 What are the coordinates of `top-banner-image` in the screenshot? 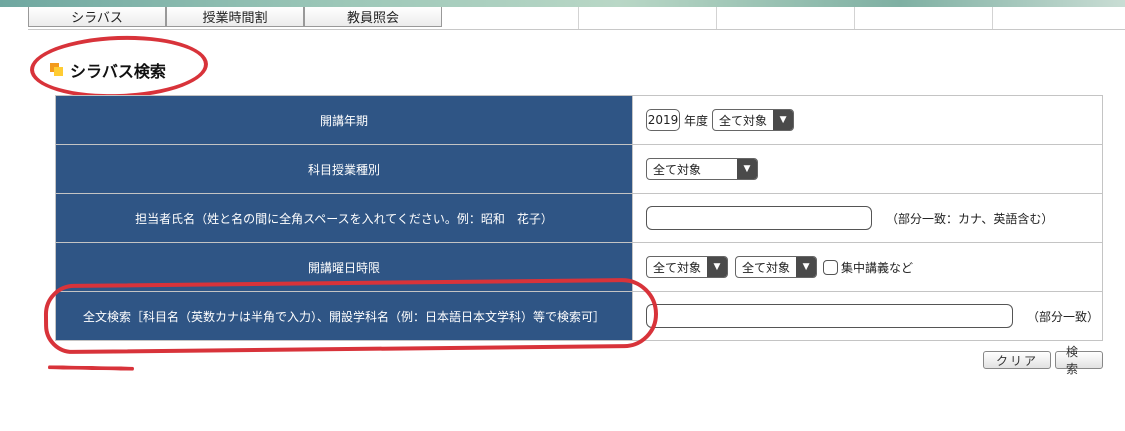 It's located at (562, 3).